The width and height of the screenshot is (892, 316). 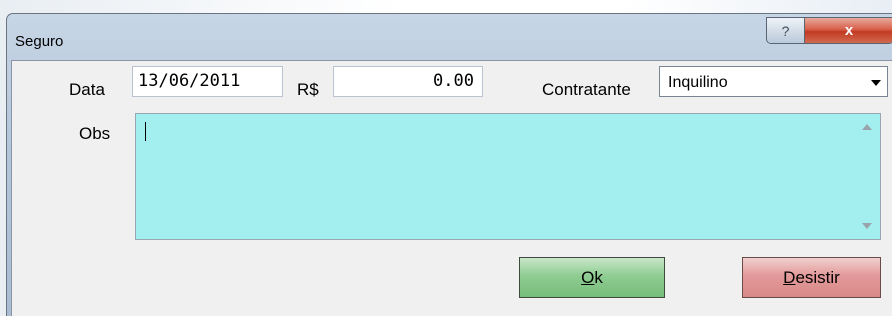 I want to click on title-bar: Seguro ? x, so click(x=449, y=37).